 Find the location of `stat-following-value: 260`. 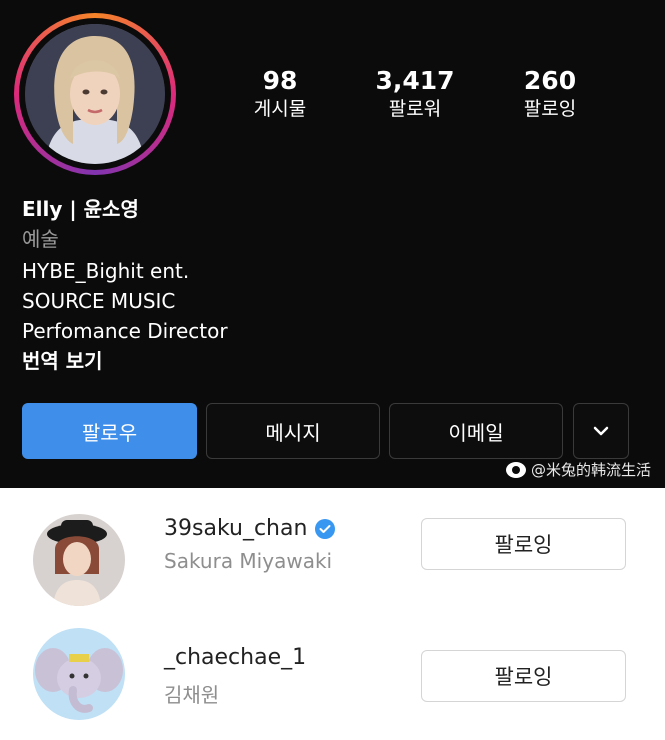

stat-following-value: 260 is located at coordinates (550, 80).